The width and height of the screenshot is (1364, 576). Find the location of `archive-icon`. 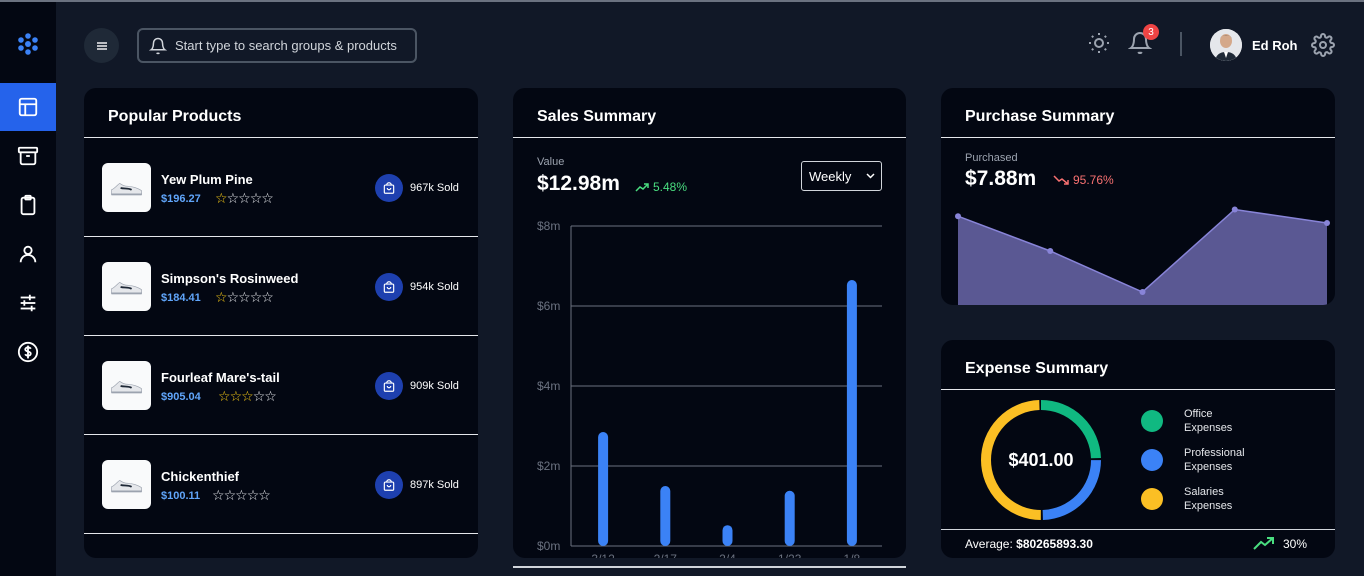

archive-icon is located at coordinates (28, 156).